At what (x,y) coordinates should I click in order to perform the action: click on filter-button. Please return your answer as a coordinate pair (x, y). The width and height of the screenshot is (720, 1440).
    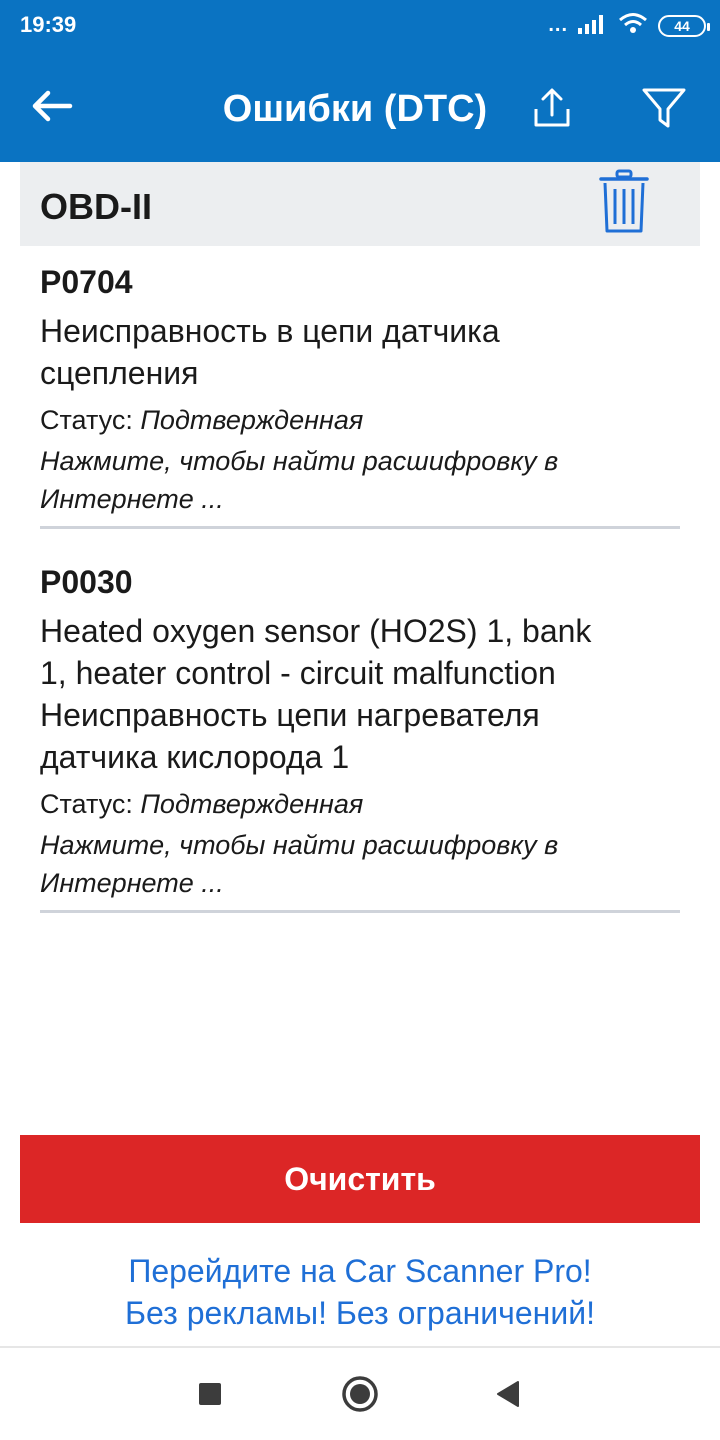
    Looking at the image, I should click on (664, 110).